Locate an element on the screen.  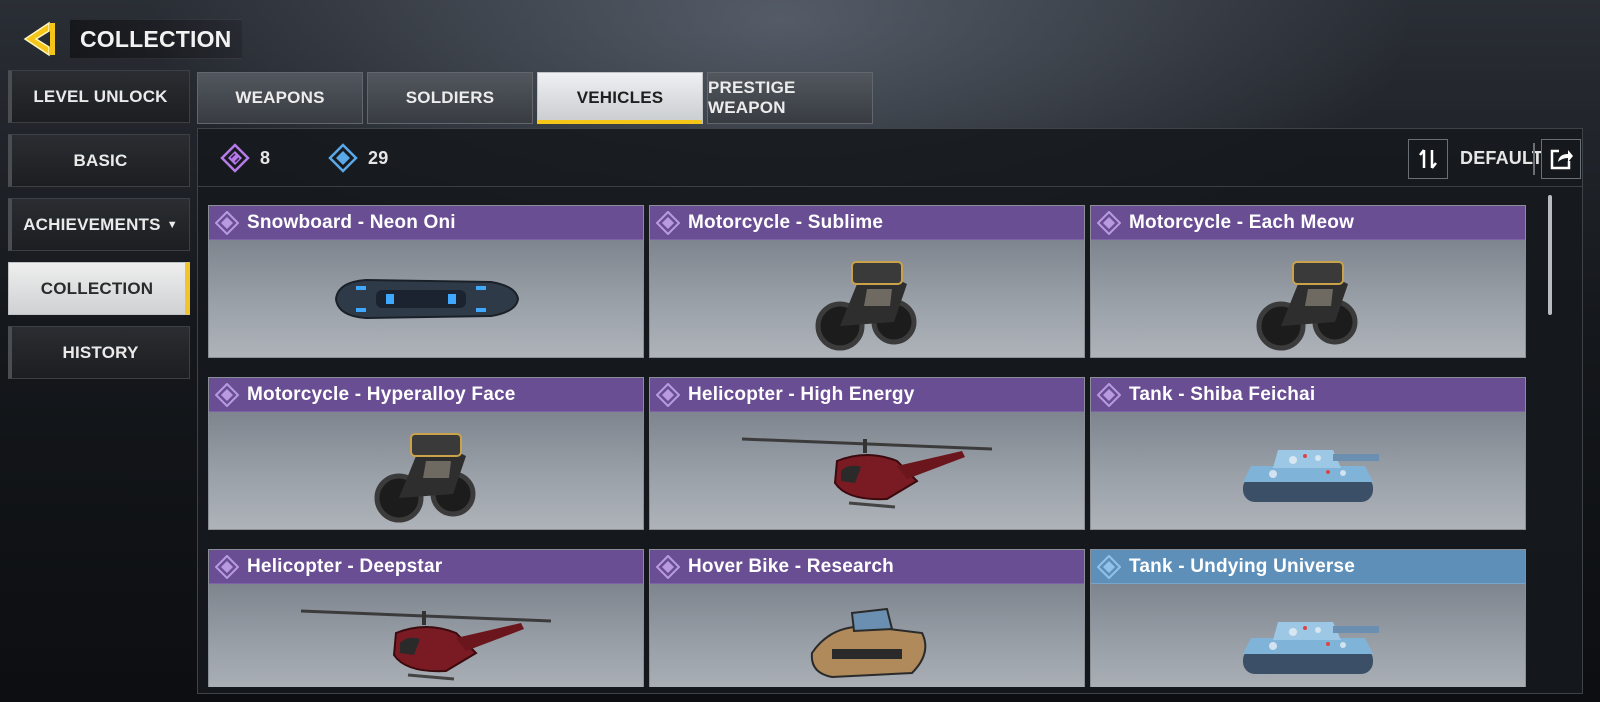
card-title: Helicopter - Deepstar is located at coordinates (345, 566).